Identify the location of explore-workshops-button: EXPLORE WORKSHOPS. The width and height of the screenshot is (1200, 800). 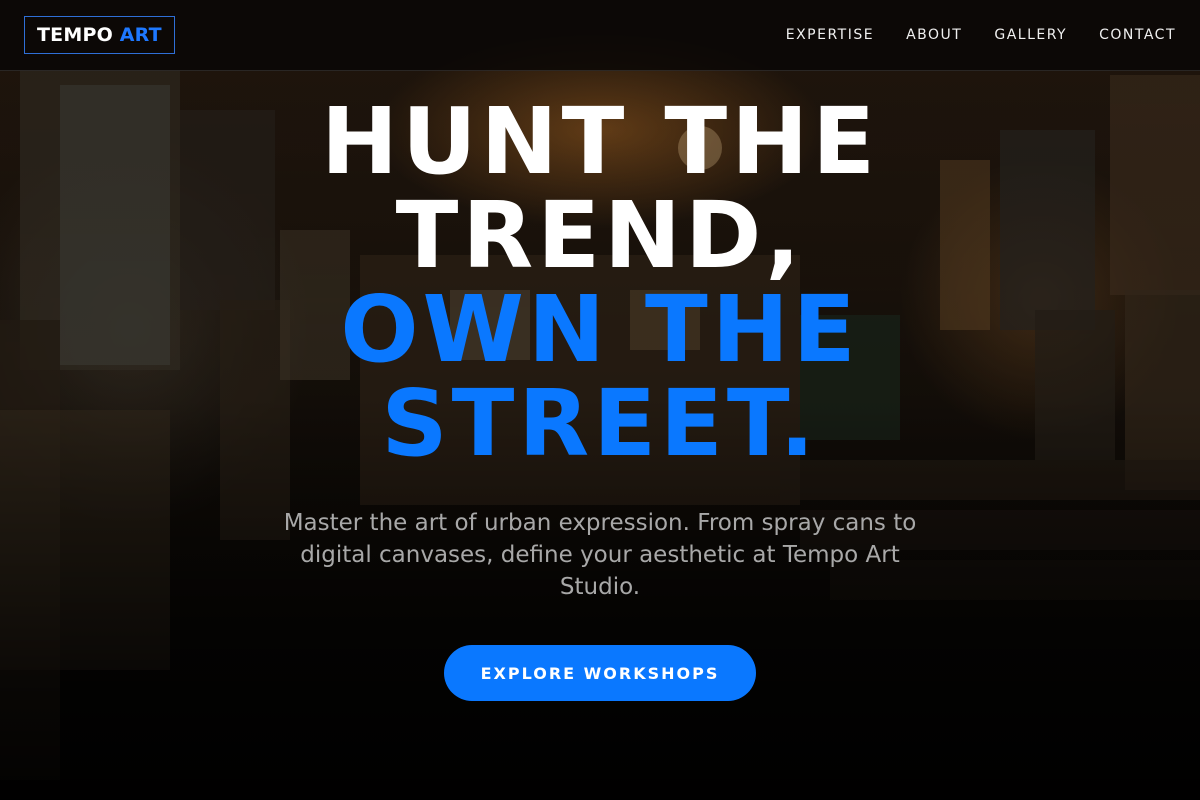
(600, 673).